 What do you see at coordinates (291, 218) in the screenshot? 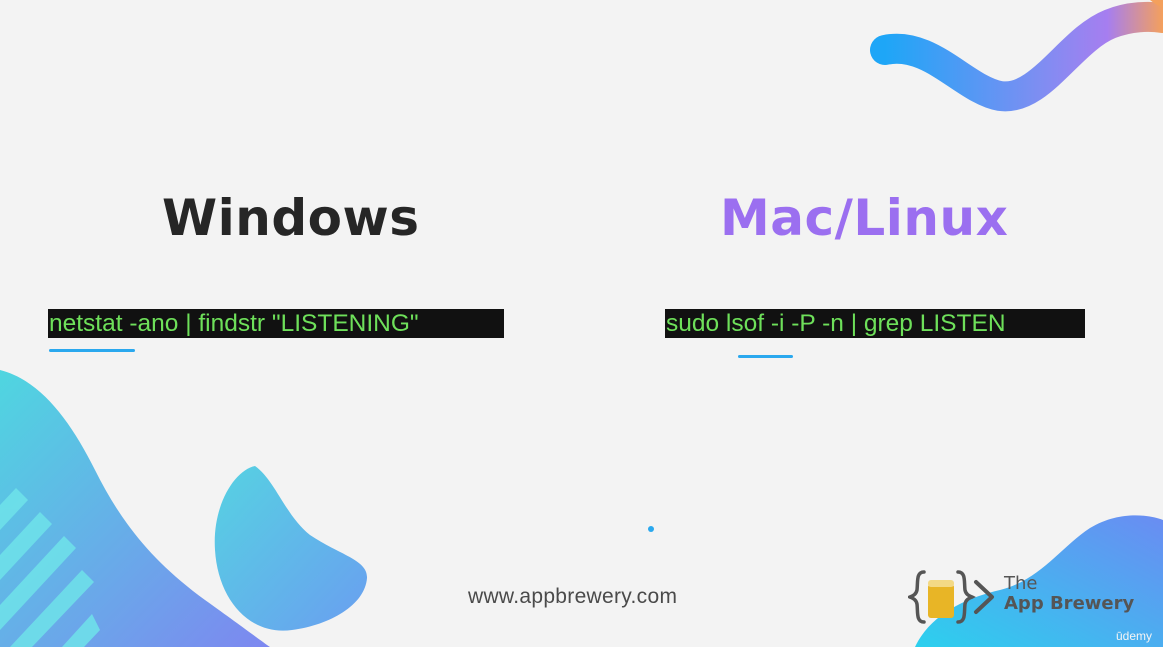
I see `windows-heading: Windows` at bounding box center [291, 218].